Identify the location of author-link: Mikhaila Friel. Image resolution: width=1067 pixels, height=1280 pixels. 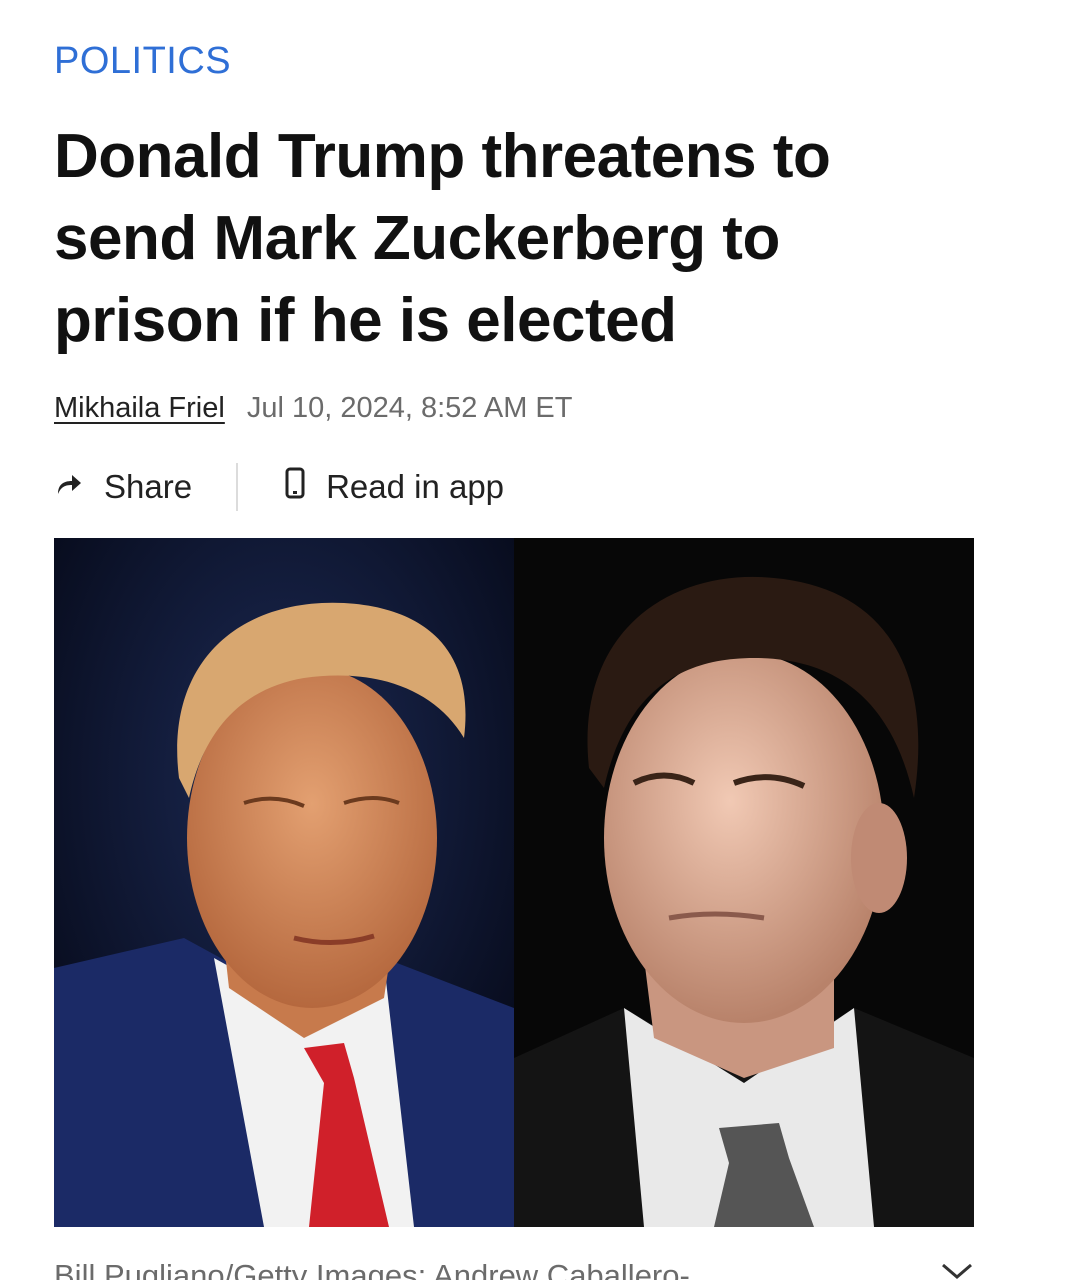
(139, 408).